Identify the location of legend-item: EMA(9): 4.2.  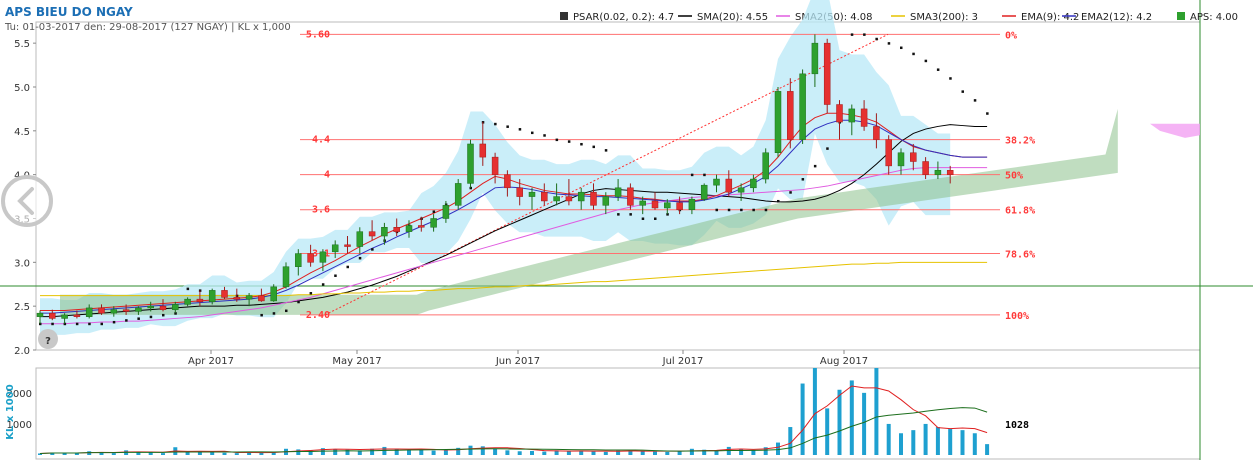
(1050, 17).